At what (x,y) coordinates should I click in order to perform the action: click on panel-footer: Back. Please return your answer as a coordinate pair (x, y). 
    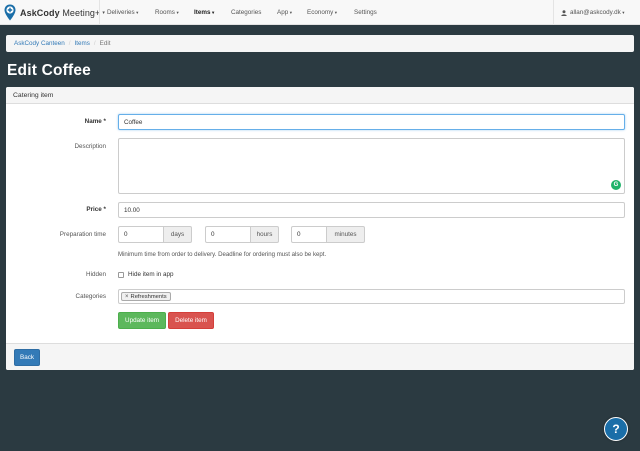
    Looking at the image, I should click on (320, 356).